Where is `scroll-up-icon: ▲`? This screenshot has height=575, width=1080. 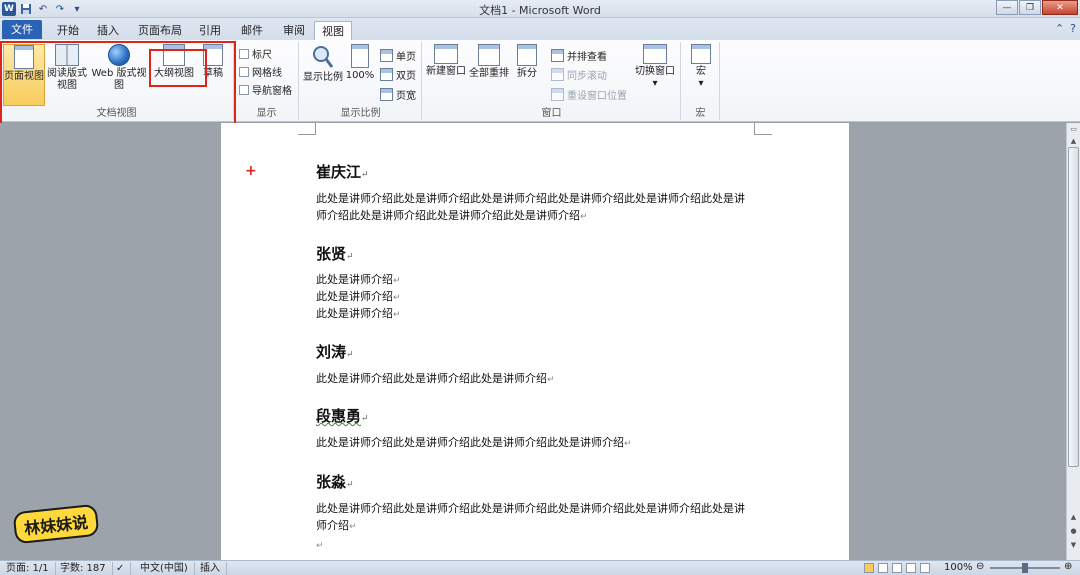
scroll-up-icon: ▲ is located at coordinates (1073, 142).